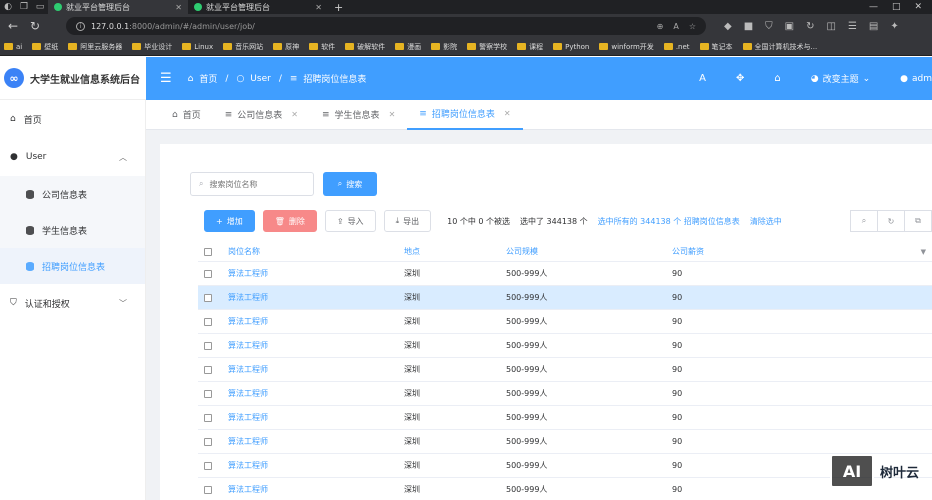  What do you see at coordinates (864, 221) in the screenshot?
I see `search-tool-icon: ⌕` at bounding box center [864, 221].